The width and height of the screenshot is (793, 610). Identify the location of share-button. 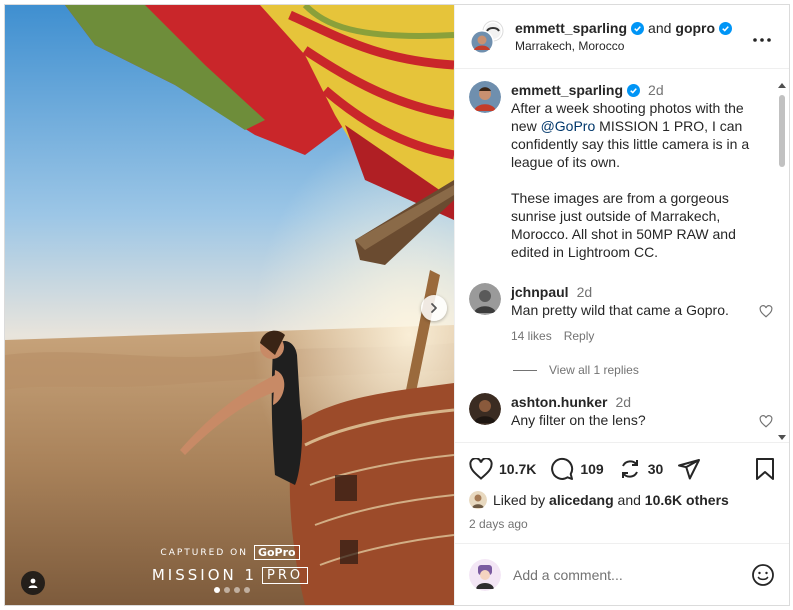
(689, 469).